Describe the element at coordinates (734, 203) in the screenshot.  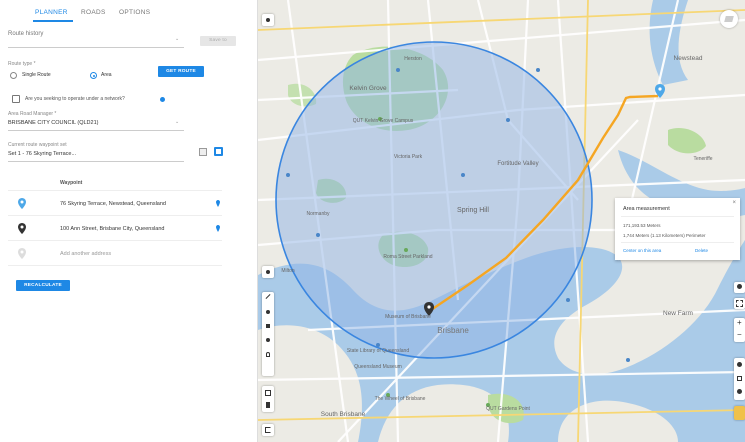
I see `close-icon: ×` at that location.